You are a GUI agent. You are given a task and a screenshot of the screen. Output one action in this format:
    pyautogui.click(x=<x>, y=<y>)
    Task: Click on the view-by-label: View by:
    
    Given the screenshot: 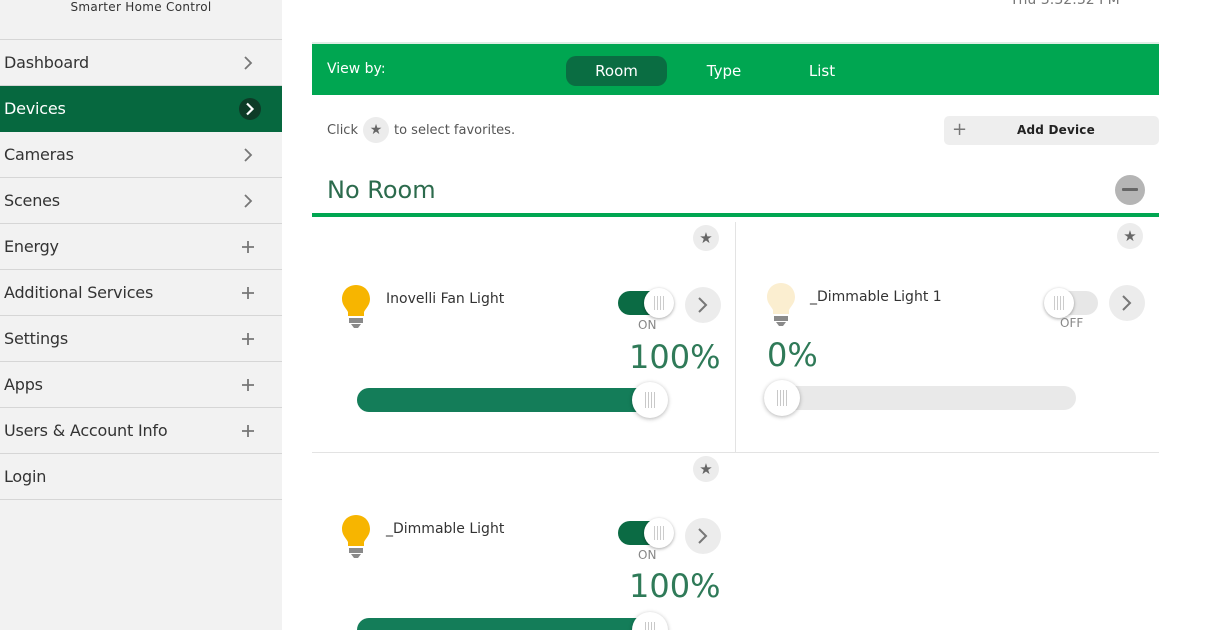 What is the action you would take?
    pyautogui.click(x=356, y=69)
    